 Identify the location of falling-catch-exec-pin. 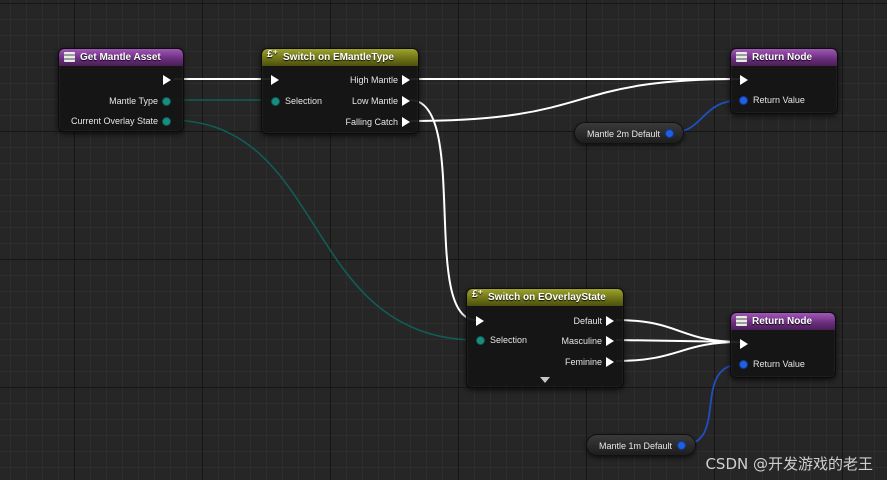
(406, 122).